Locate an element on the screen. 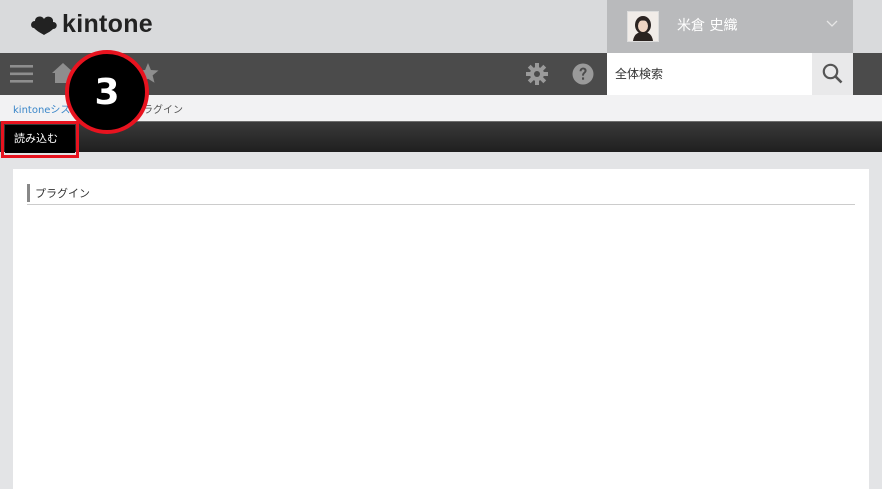  highlight-box is located at coordinates (40, 139).